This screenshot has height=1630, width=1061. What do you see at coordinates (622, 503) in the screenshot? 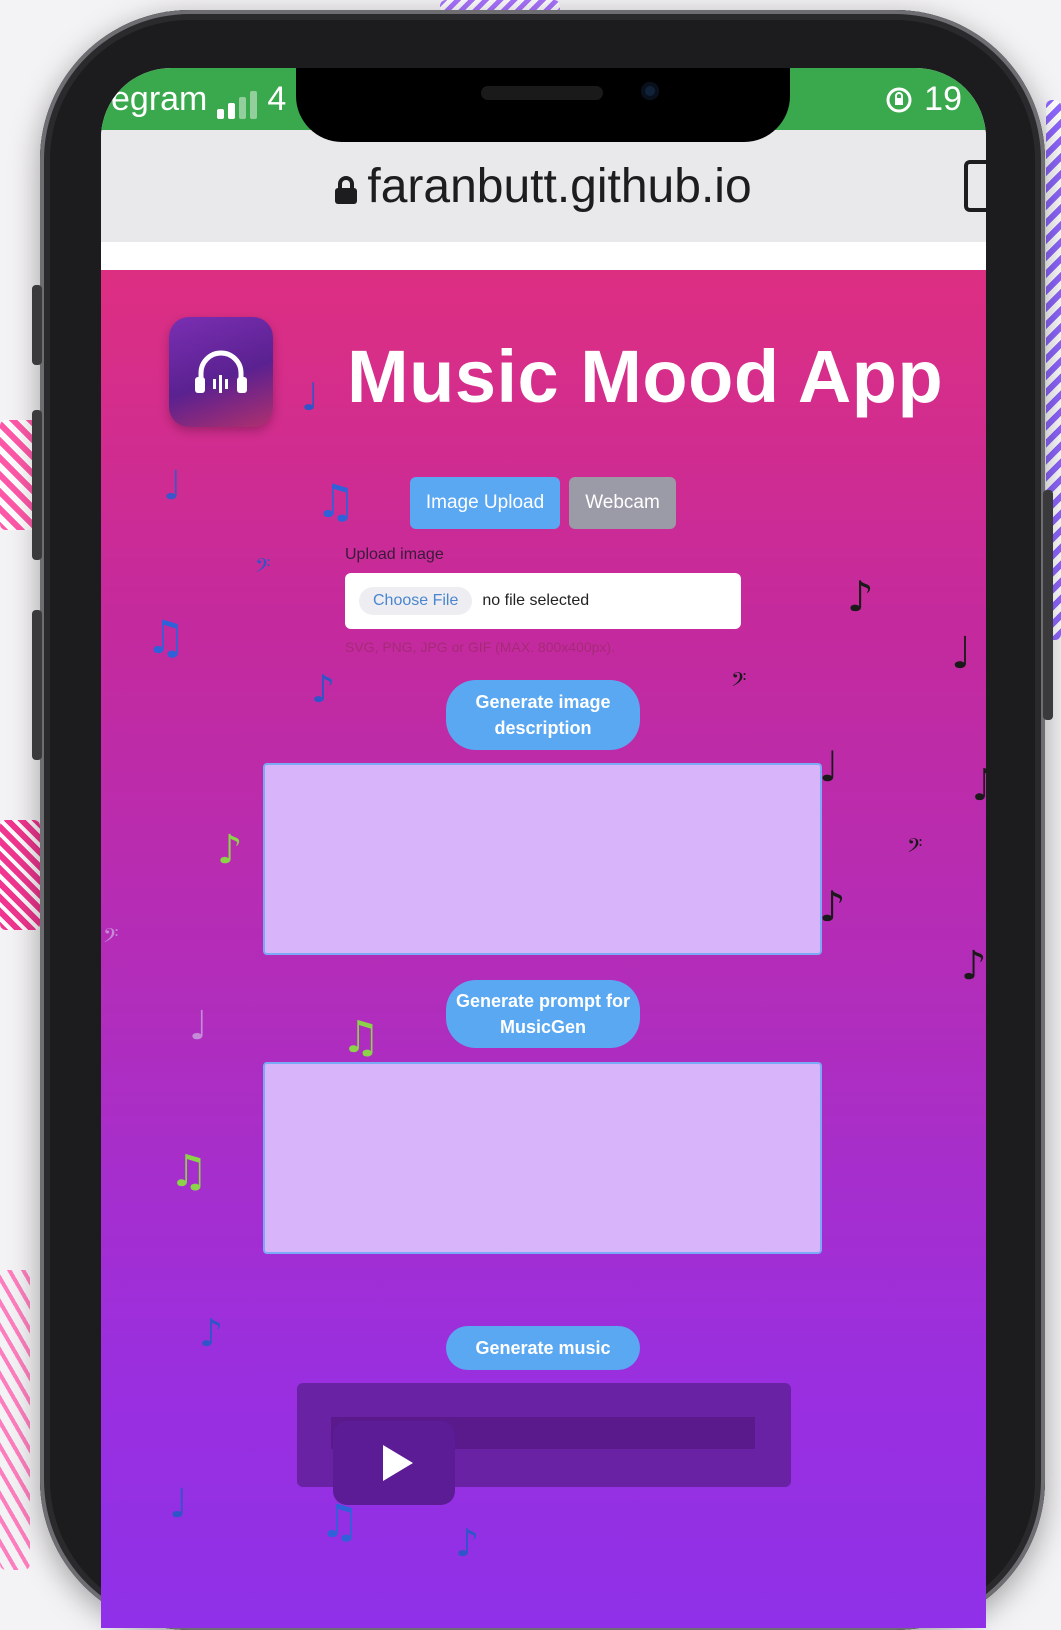
I see `tab-webcam: Webcam` at bounding box center [622, 503].